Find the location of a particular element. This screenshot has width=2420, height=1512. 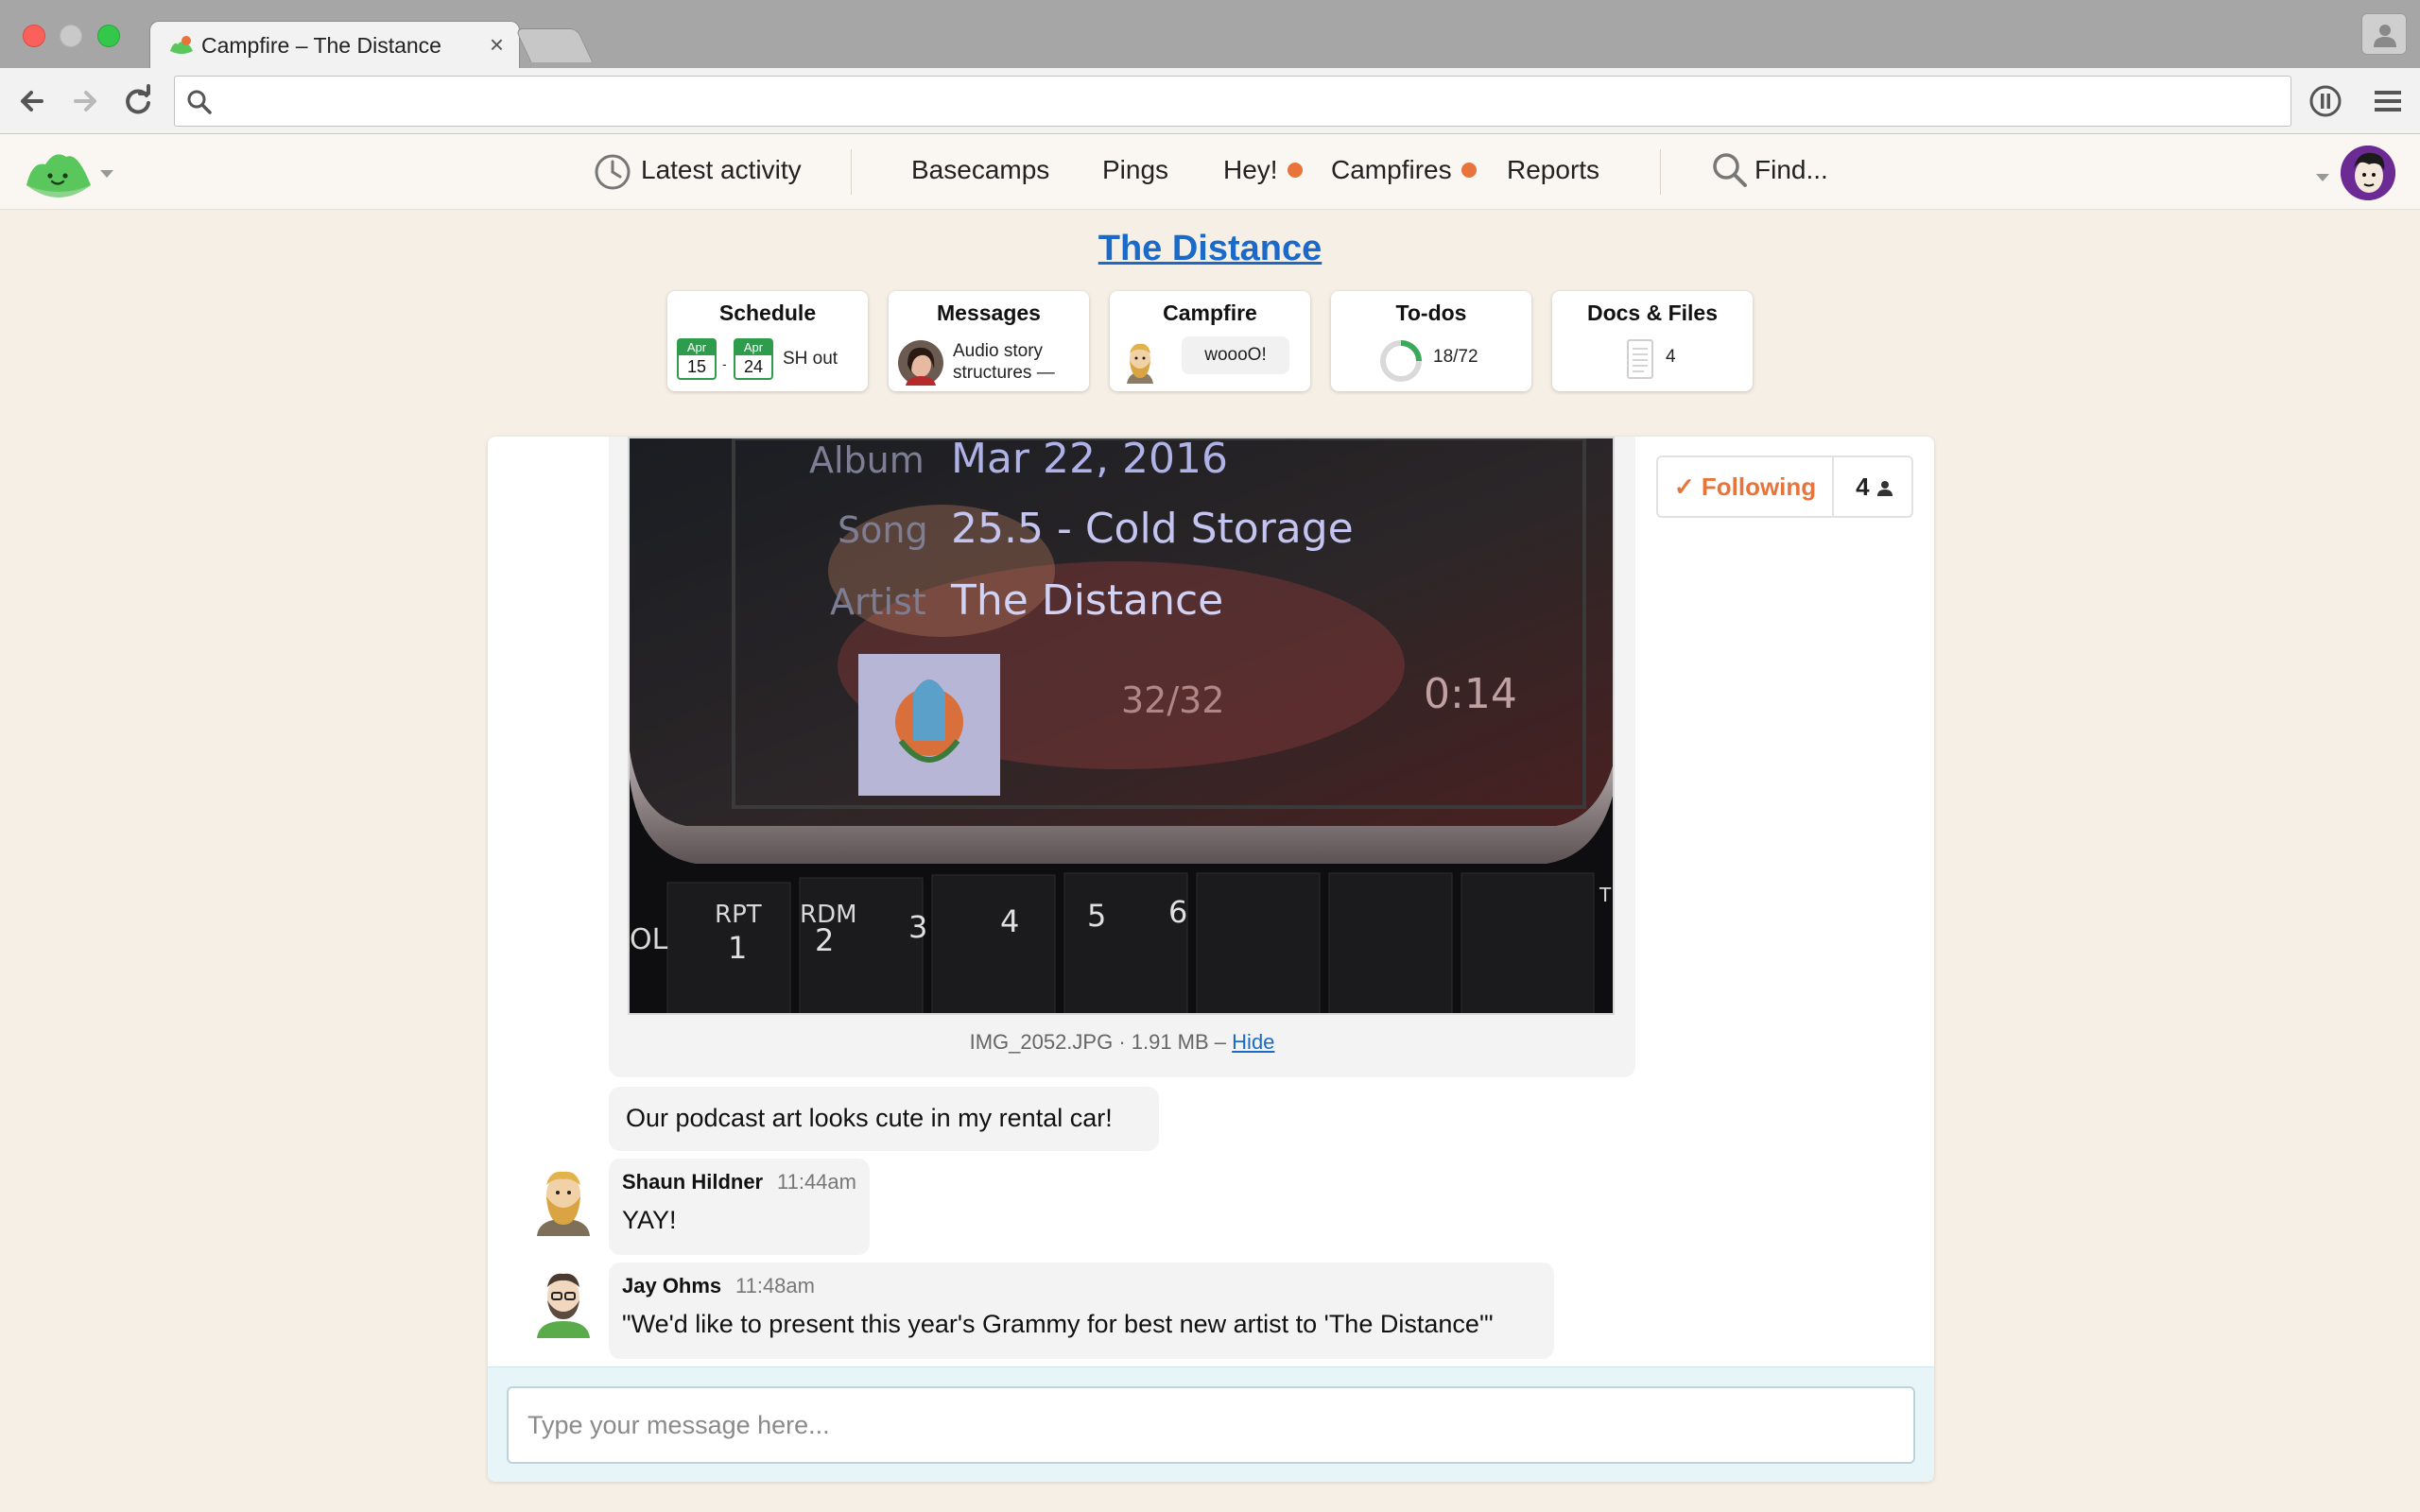

message-author: Jay Ohms is located at coordinates (671, 1286).